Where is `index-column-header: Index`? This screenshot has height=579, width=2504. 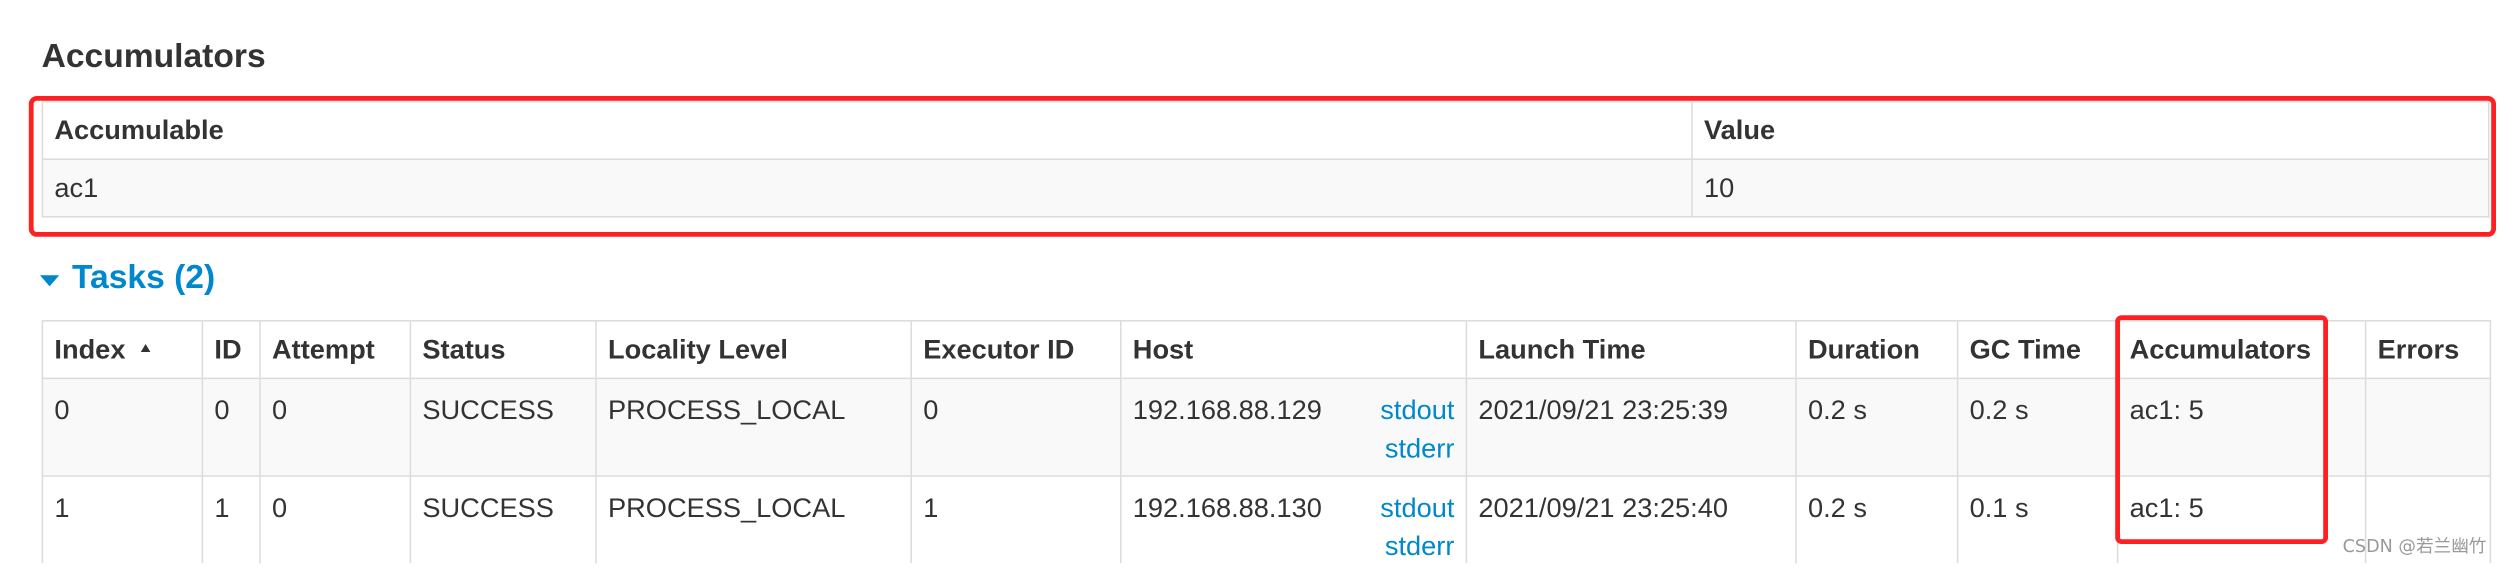
index-column-header: Index is located at coordinates (122, 350).